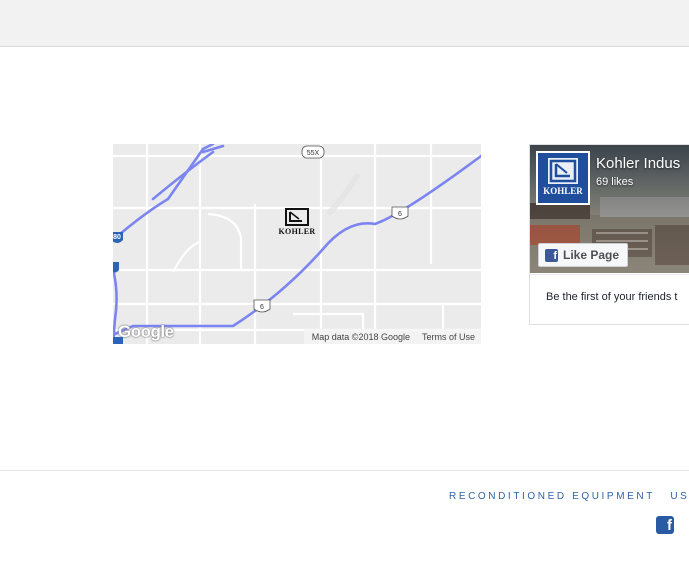 This screenshot has height=563, width=689. I want to click on like-page-label: Like Page, so click(591, 255).